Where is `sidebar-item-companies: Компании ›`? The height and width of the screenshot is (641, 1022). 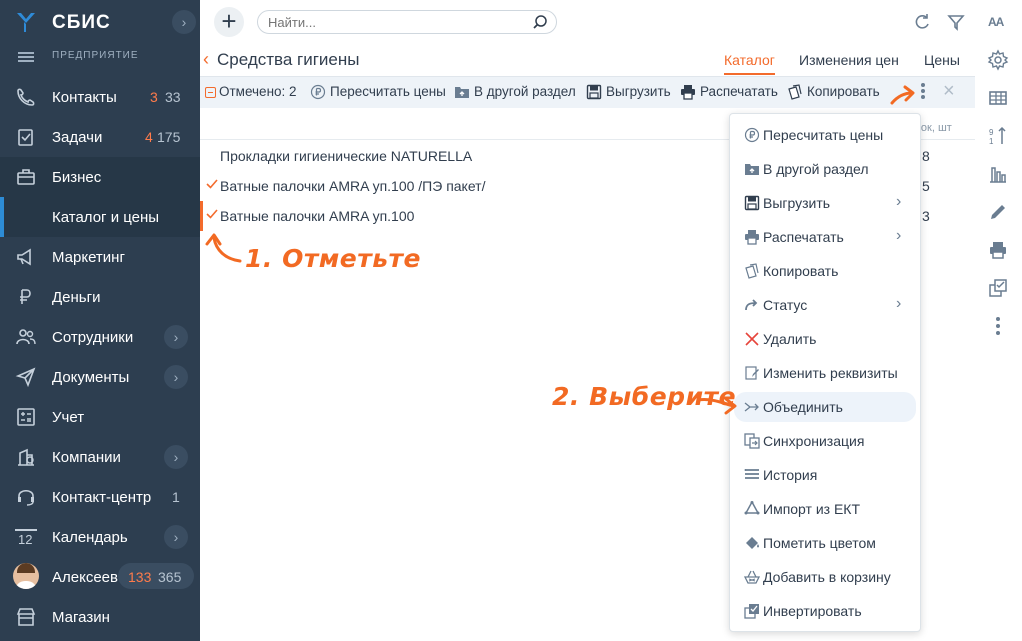 sidebar-item-companies: Компании › is located at coordinates (100, 457).